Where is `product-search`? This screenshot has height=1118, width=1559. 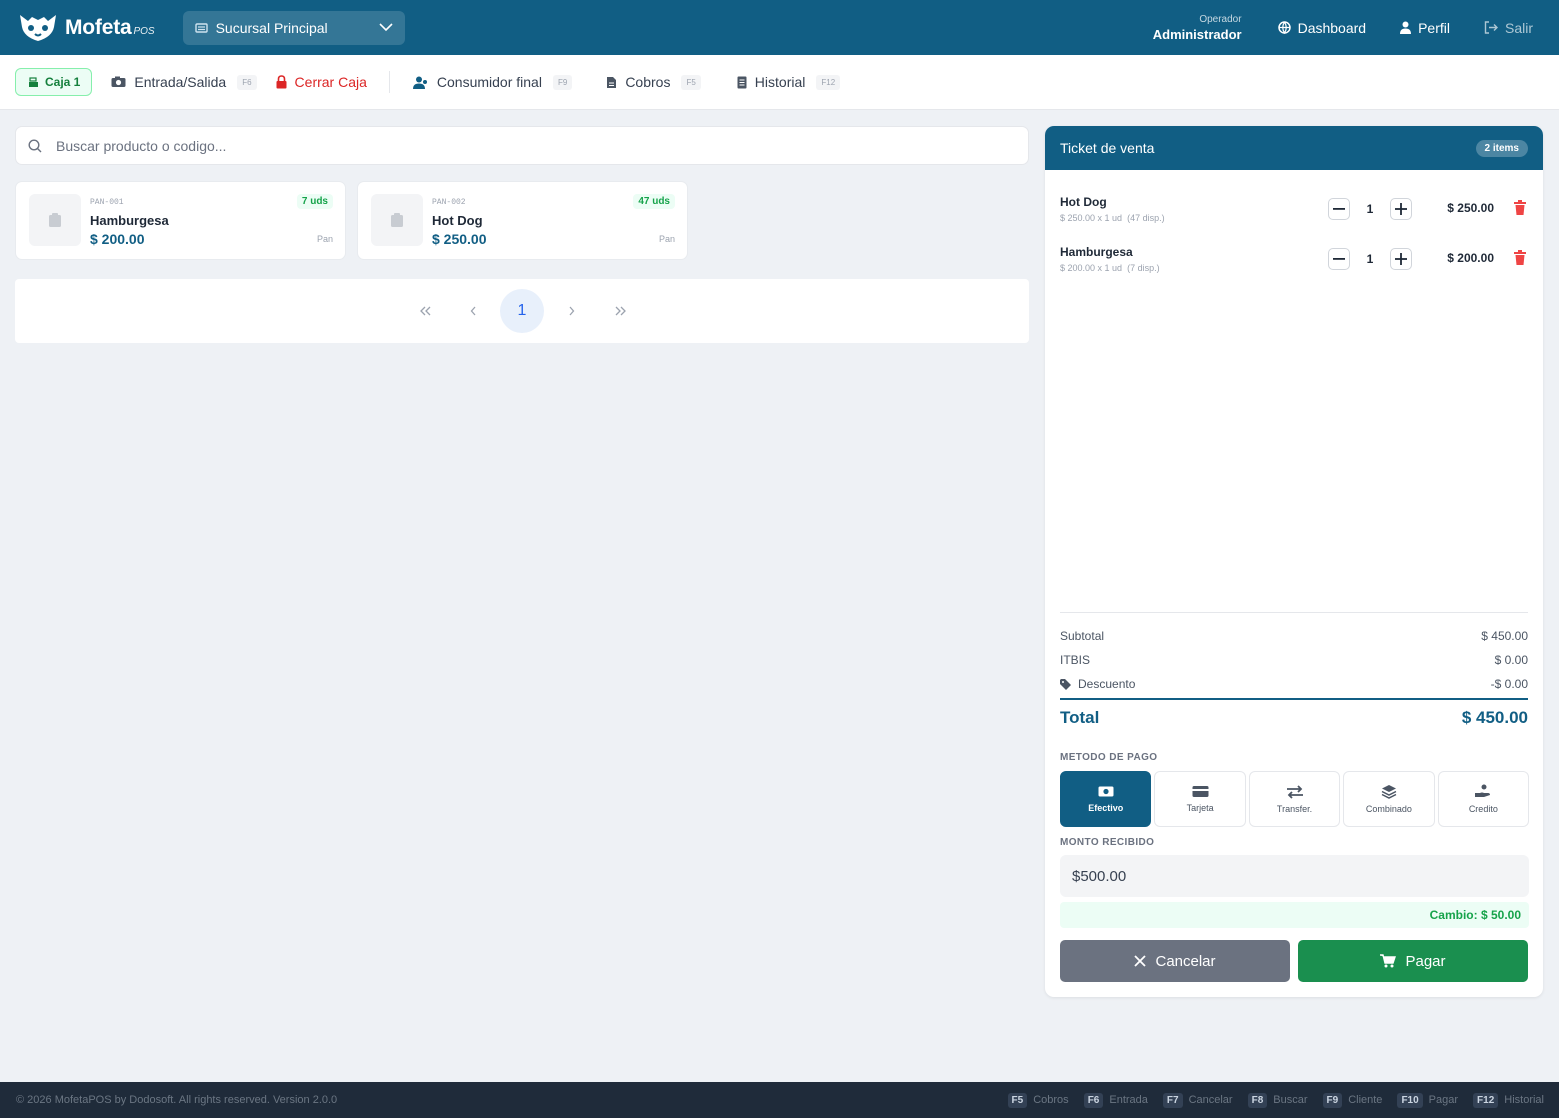 product-search is located at coordinates (522, 145).